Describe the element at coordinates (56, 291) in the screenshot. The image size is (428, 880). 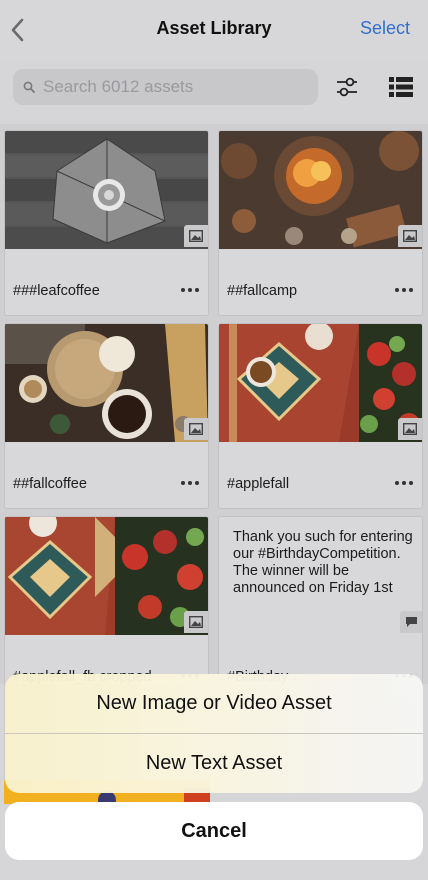
I see `asset-label: ###leafcoffee` at that location.